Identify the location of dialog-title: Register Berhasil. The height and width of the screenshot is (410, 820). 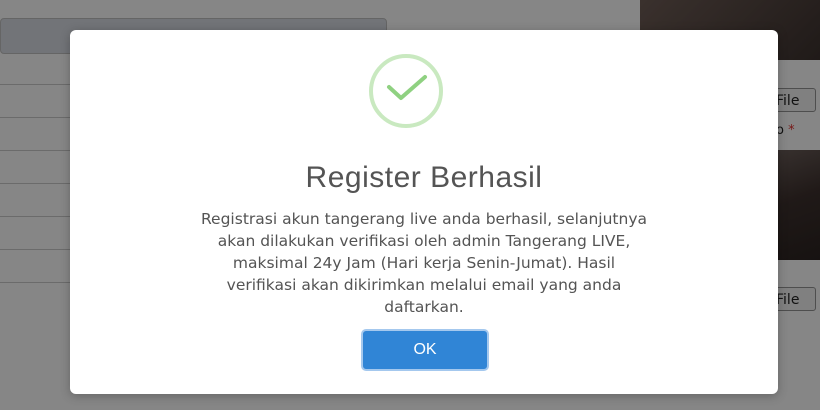
(424, 177).